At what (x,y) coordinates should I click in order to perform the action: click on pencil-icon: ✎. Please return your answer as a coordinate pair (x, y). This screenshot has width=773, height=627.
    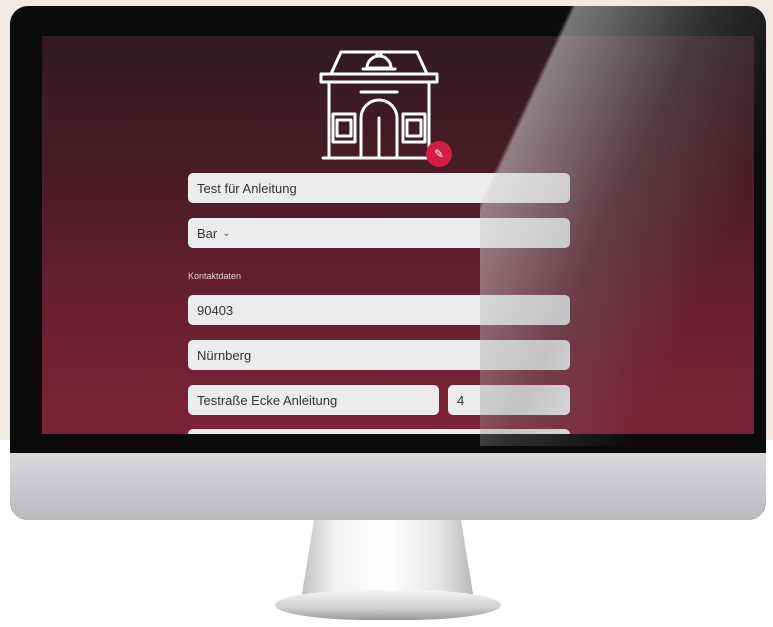
    Looking at the image, I should click on (439, 154).